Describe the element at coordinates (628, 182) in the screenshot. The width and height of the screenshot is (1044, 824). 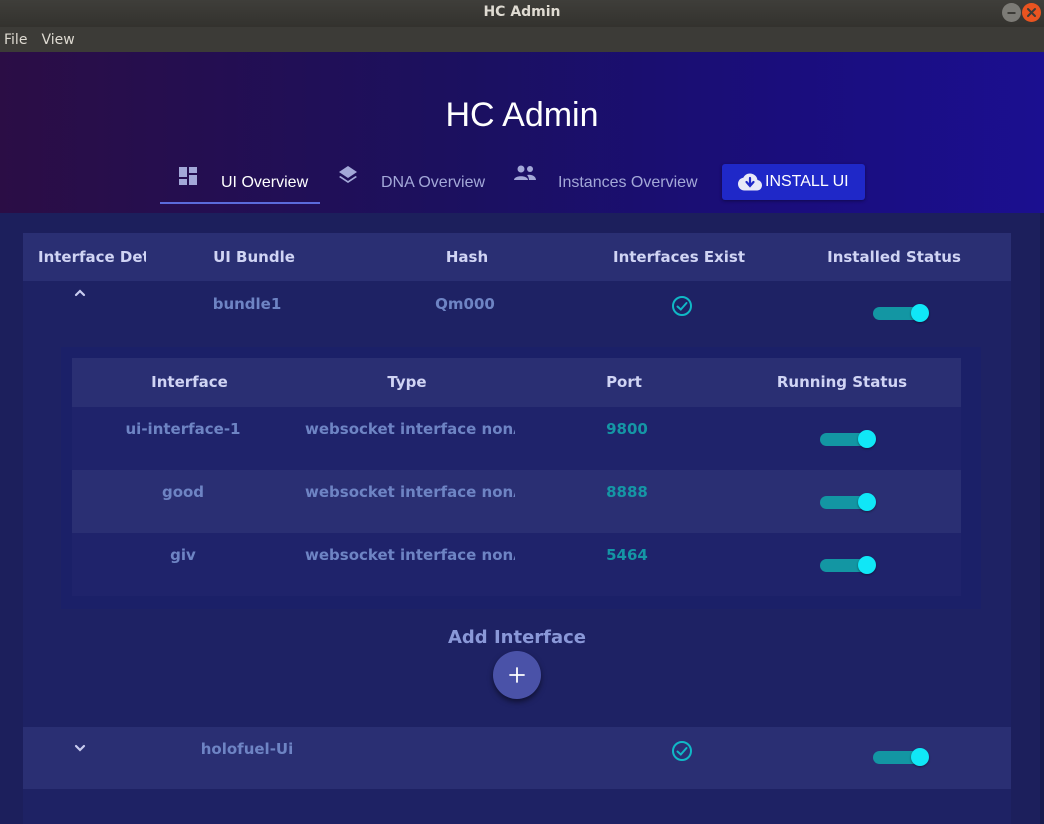
I see `tab-label: Instances Overview` at that location.